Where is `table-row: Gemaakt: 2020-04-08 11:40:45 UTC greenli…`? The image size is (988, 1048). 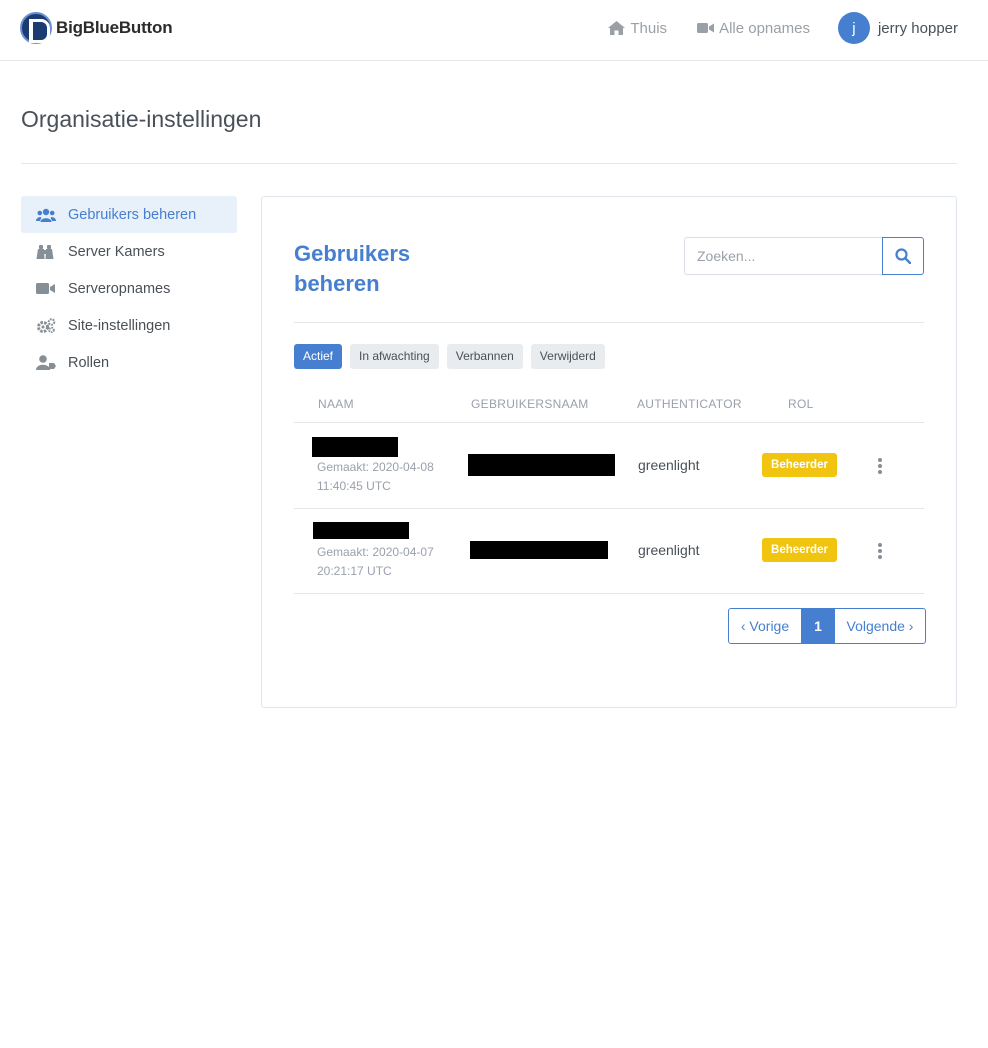 table-row: Gemaakt: 2020-04-08 11:40:45 UTC greenli… is located at coordinates (609, 466).